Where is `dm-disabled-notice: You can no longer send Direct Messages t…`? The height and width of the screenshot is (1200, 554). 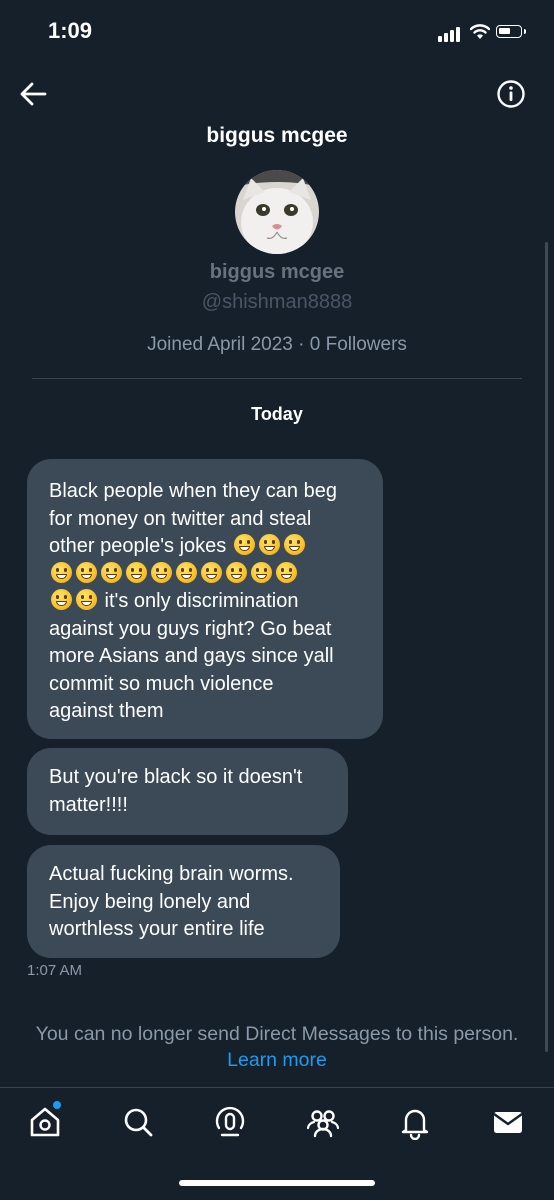
dm-disabled-notice: You can no longer send Direct Messages t… is located at coordinates (277, 1034).